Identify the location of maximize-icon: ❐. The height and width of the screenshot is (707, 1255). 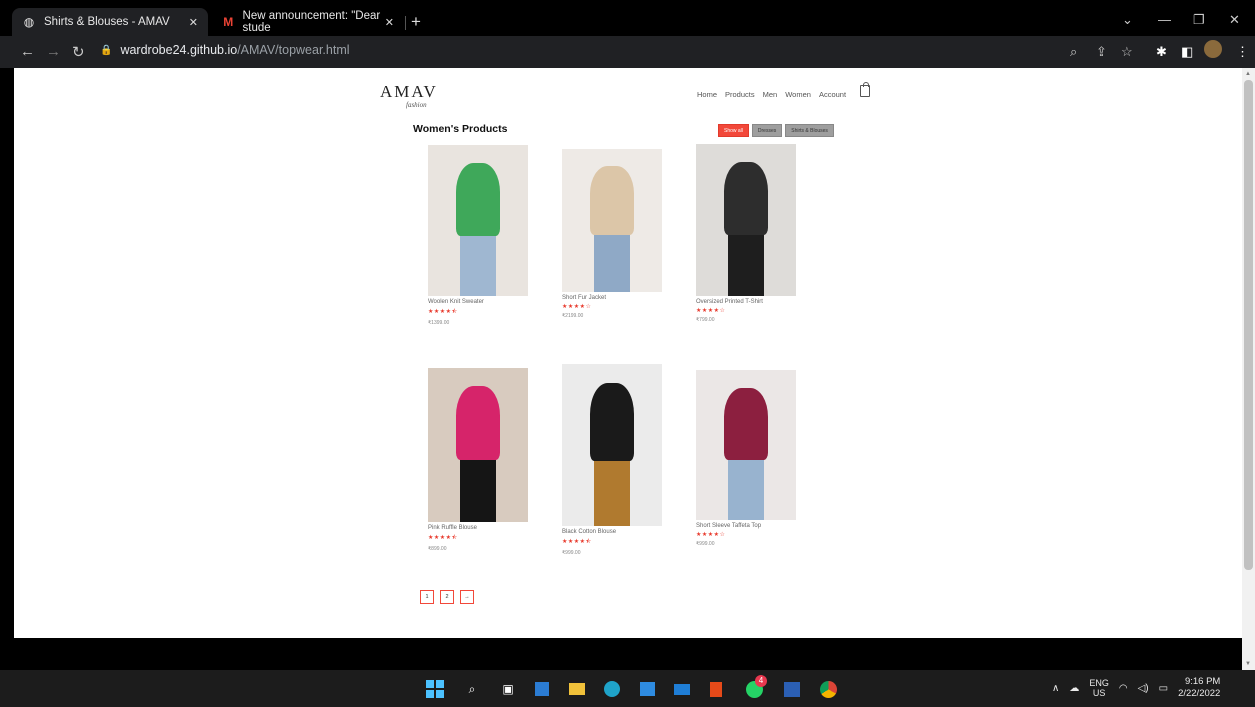
(1199, 20).